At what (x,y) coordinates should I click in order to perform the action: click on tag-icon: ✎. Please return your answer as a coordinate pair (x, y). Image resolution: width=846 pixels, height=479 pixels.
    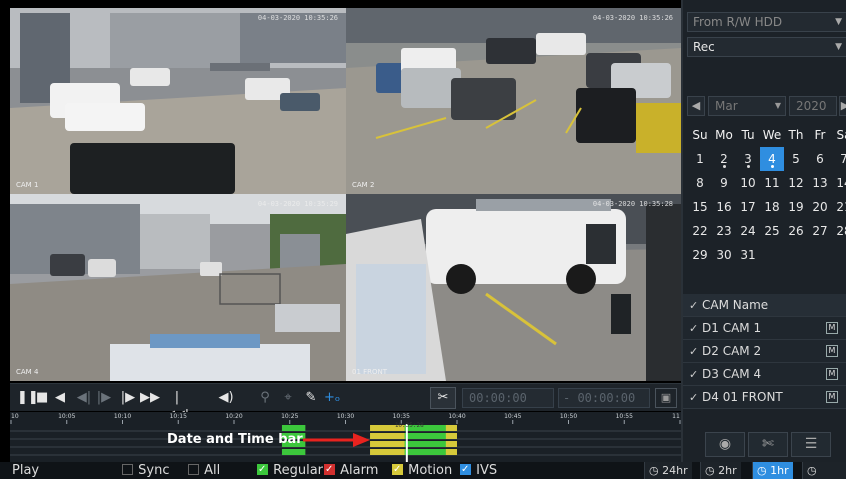
    Looking at the image, I should click on (311, 398).